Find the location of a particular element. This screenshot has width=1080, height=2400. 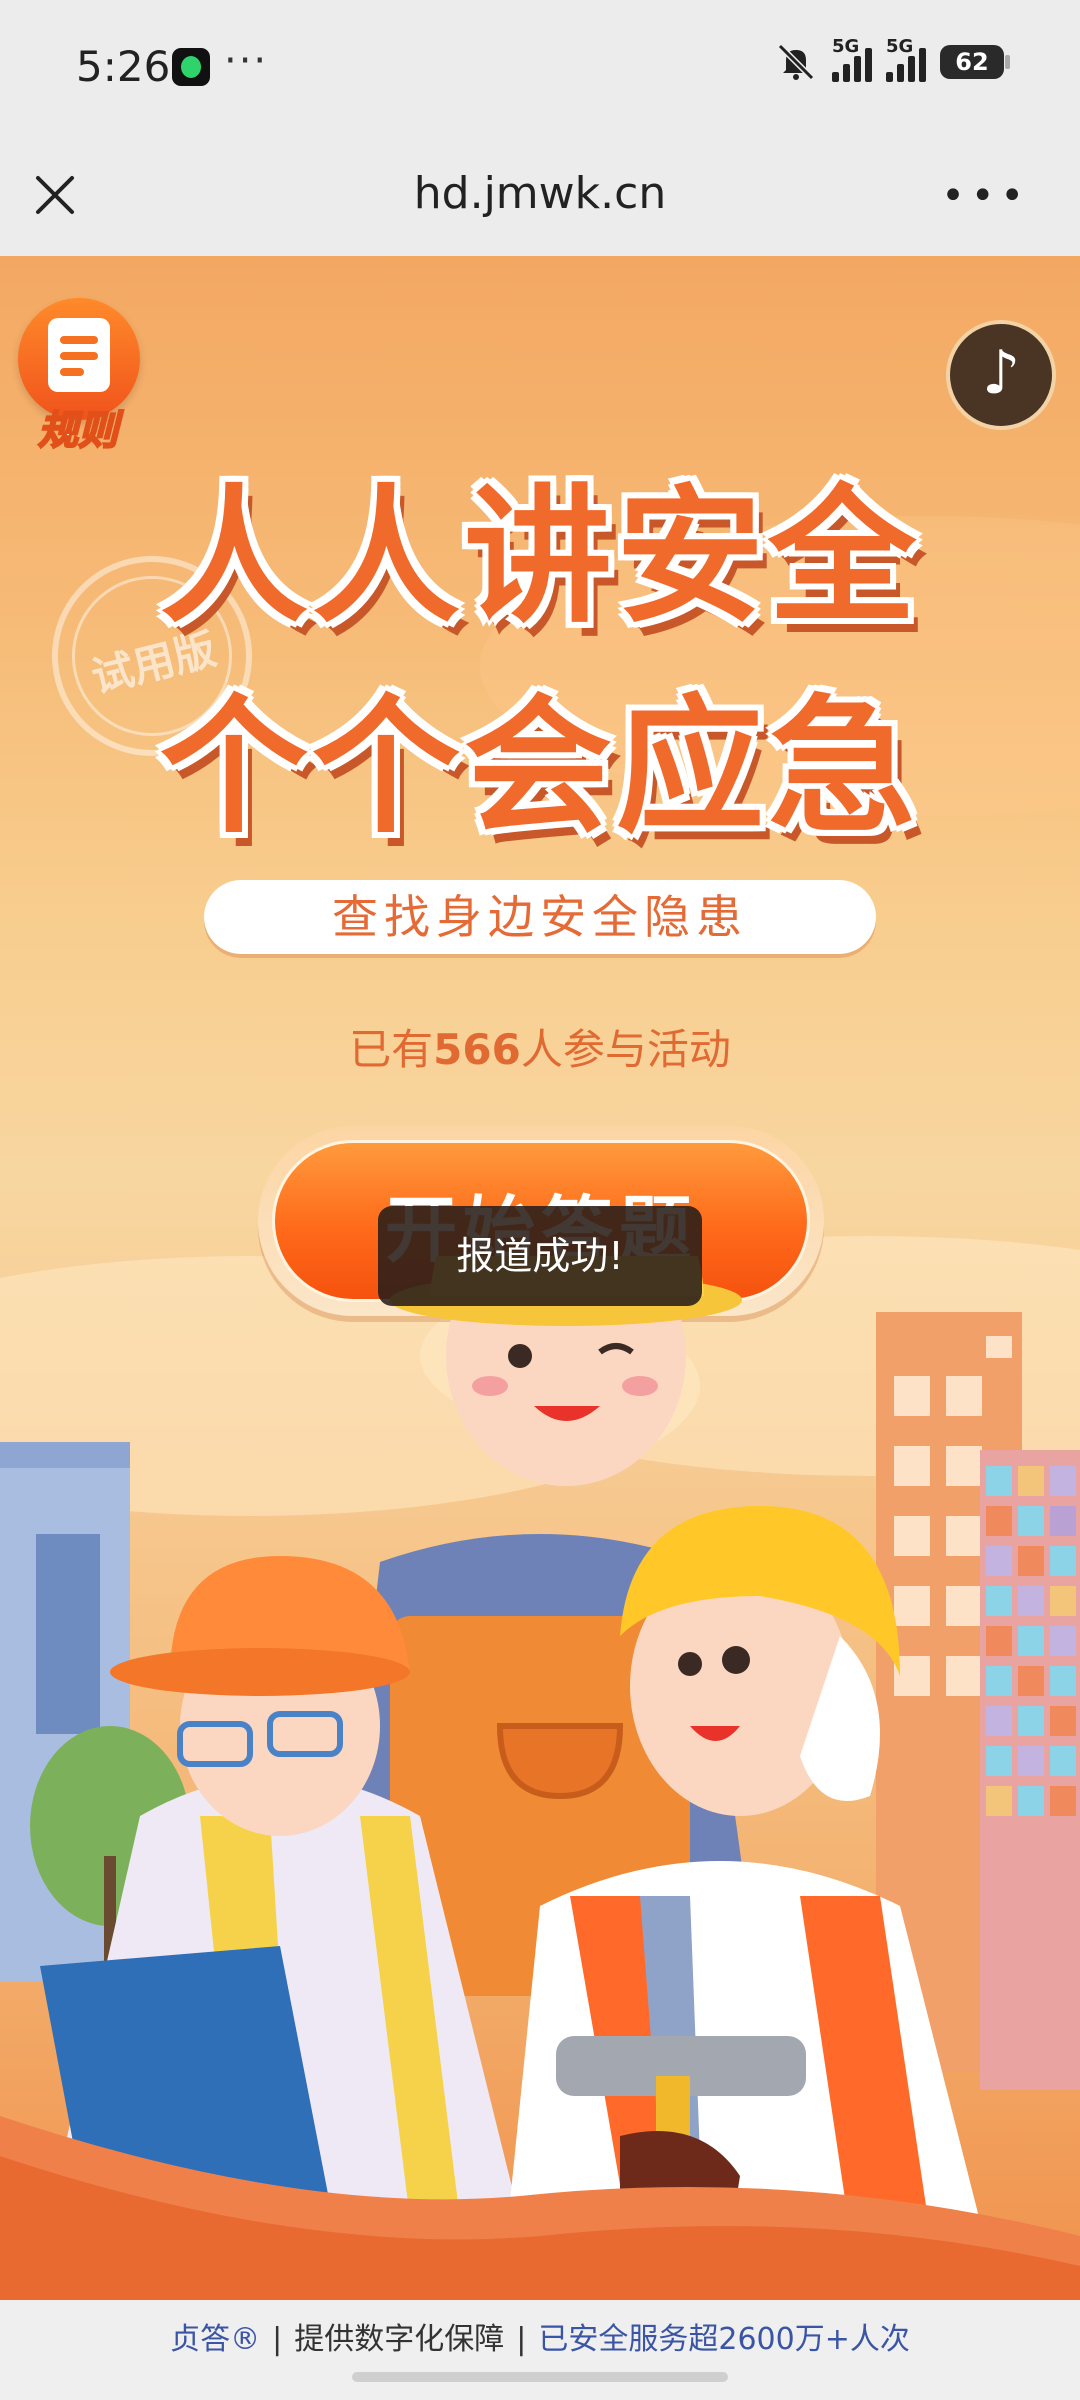

status-bar: 5:26 ··· 5G 5G 62 is located at coordinates (540, 70).